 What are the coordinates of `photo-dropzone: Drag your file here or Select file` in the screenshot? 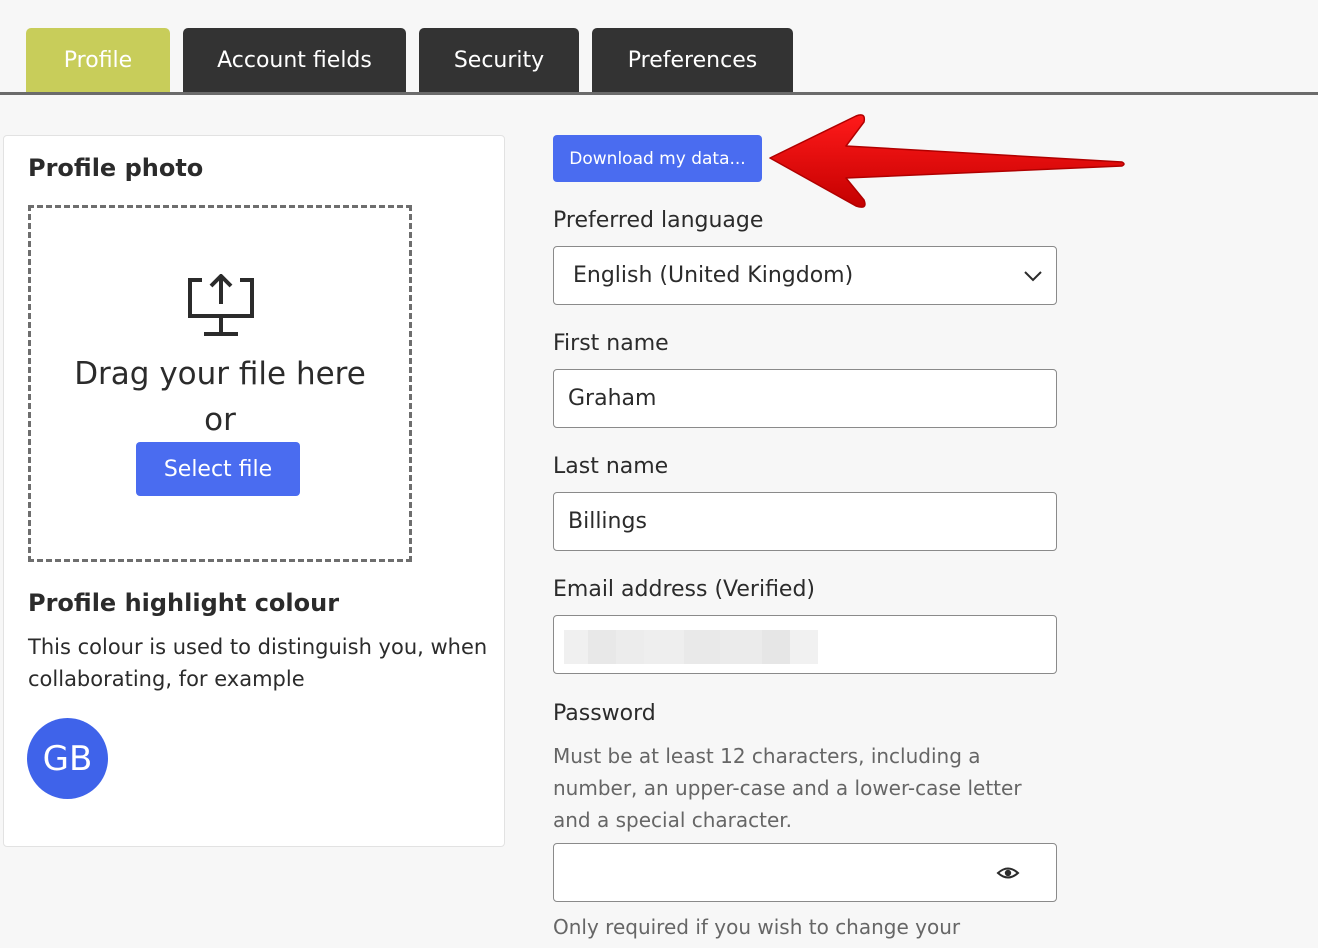 It's located at (220, 383).